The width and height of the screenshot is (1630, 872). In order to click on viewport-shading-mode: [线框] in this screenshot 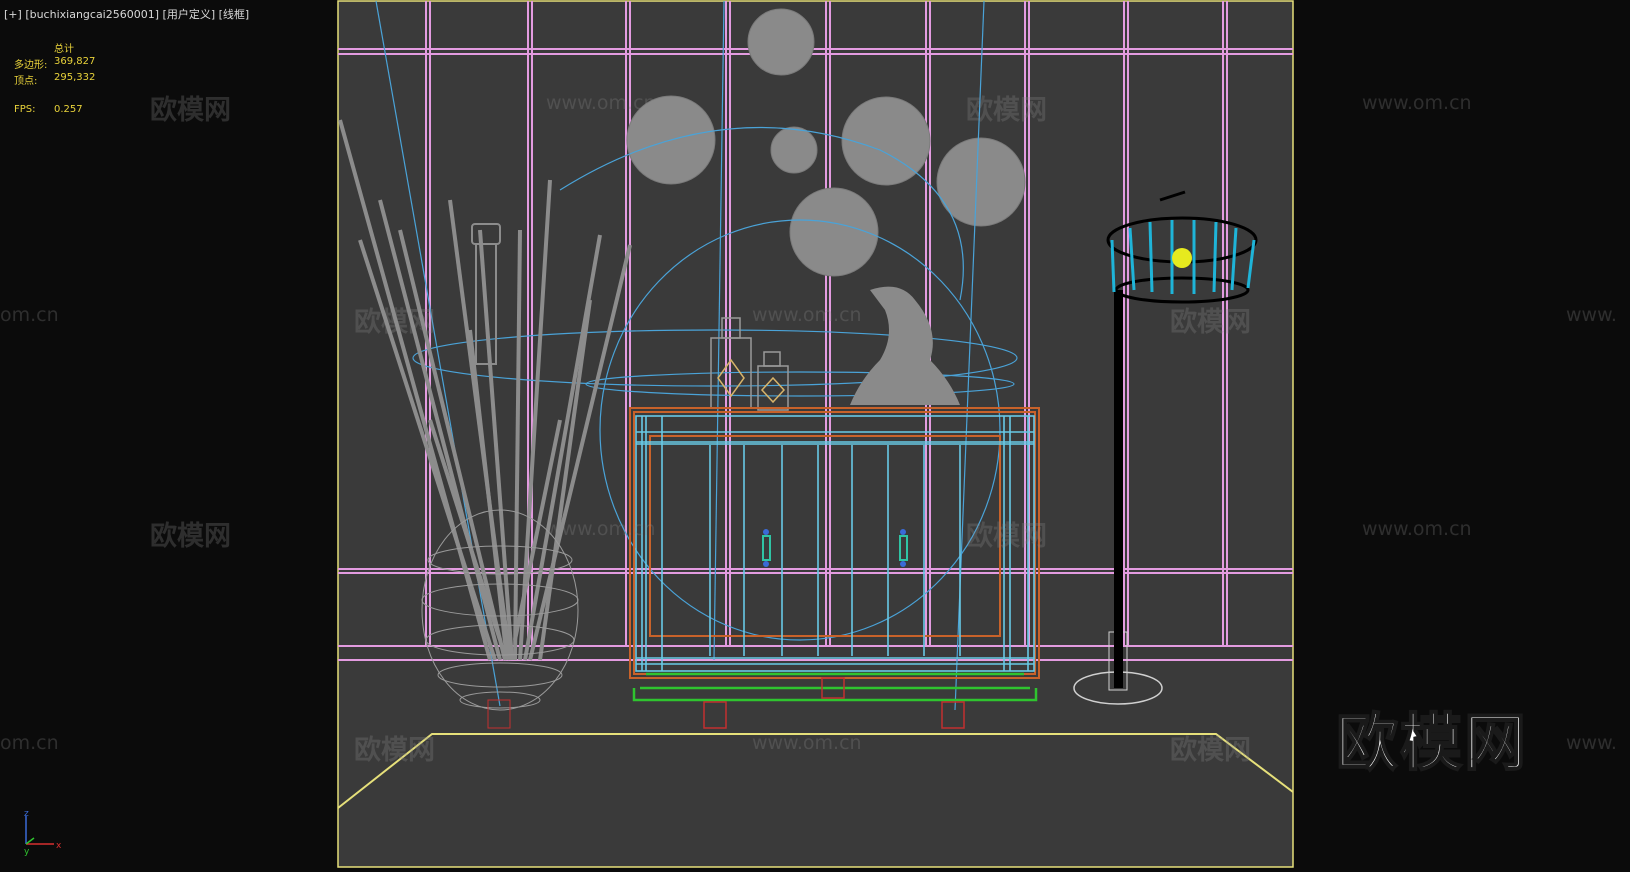, I will do `click(234, 14)`.